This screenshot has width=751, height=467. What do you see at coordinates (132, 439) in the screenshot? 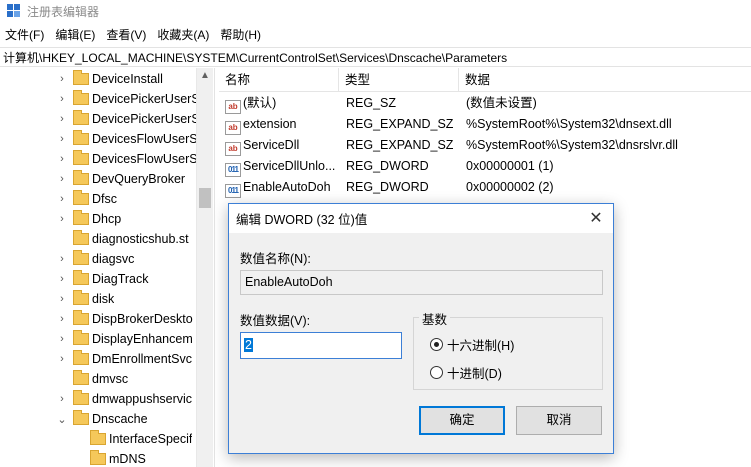
I see `tree-item: InterfaceSpecif` at bounding box center [132, 439].